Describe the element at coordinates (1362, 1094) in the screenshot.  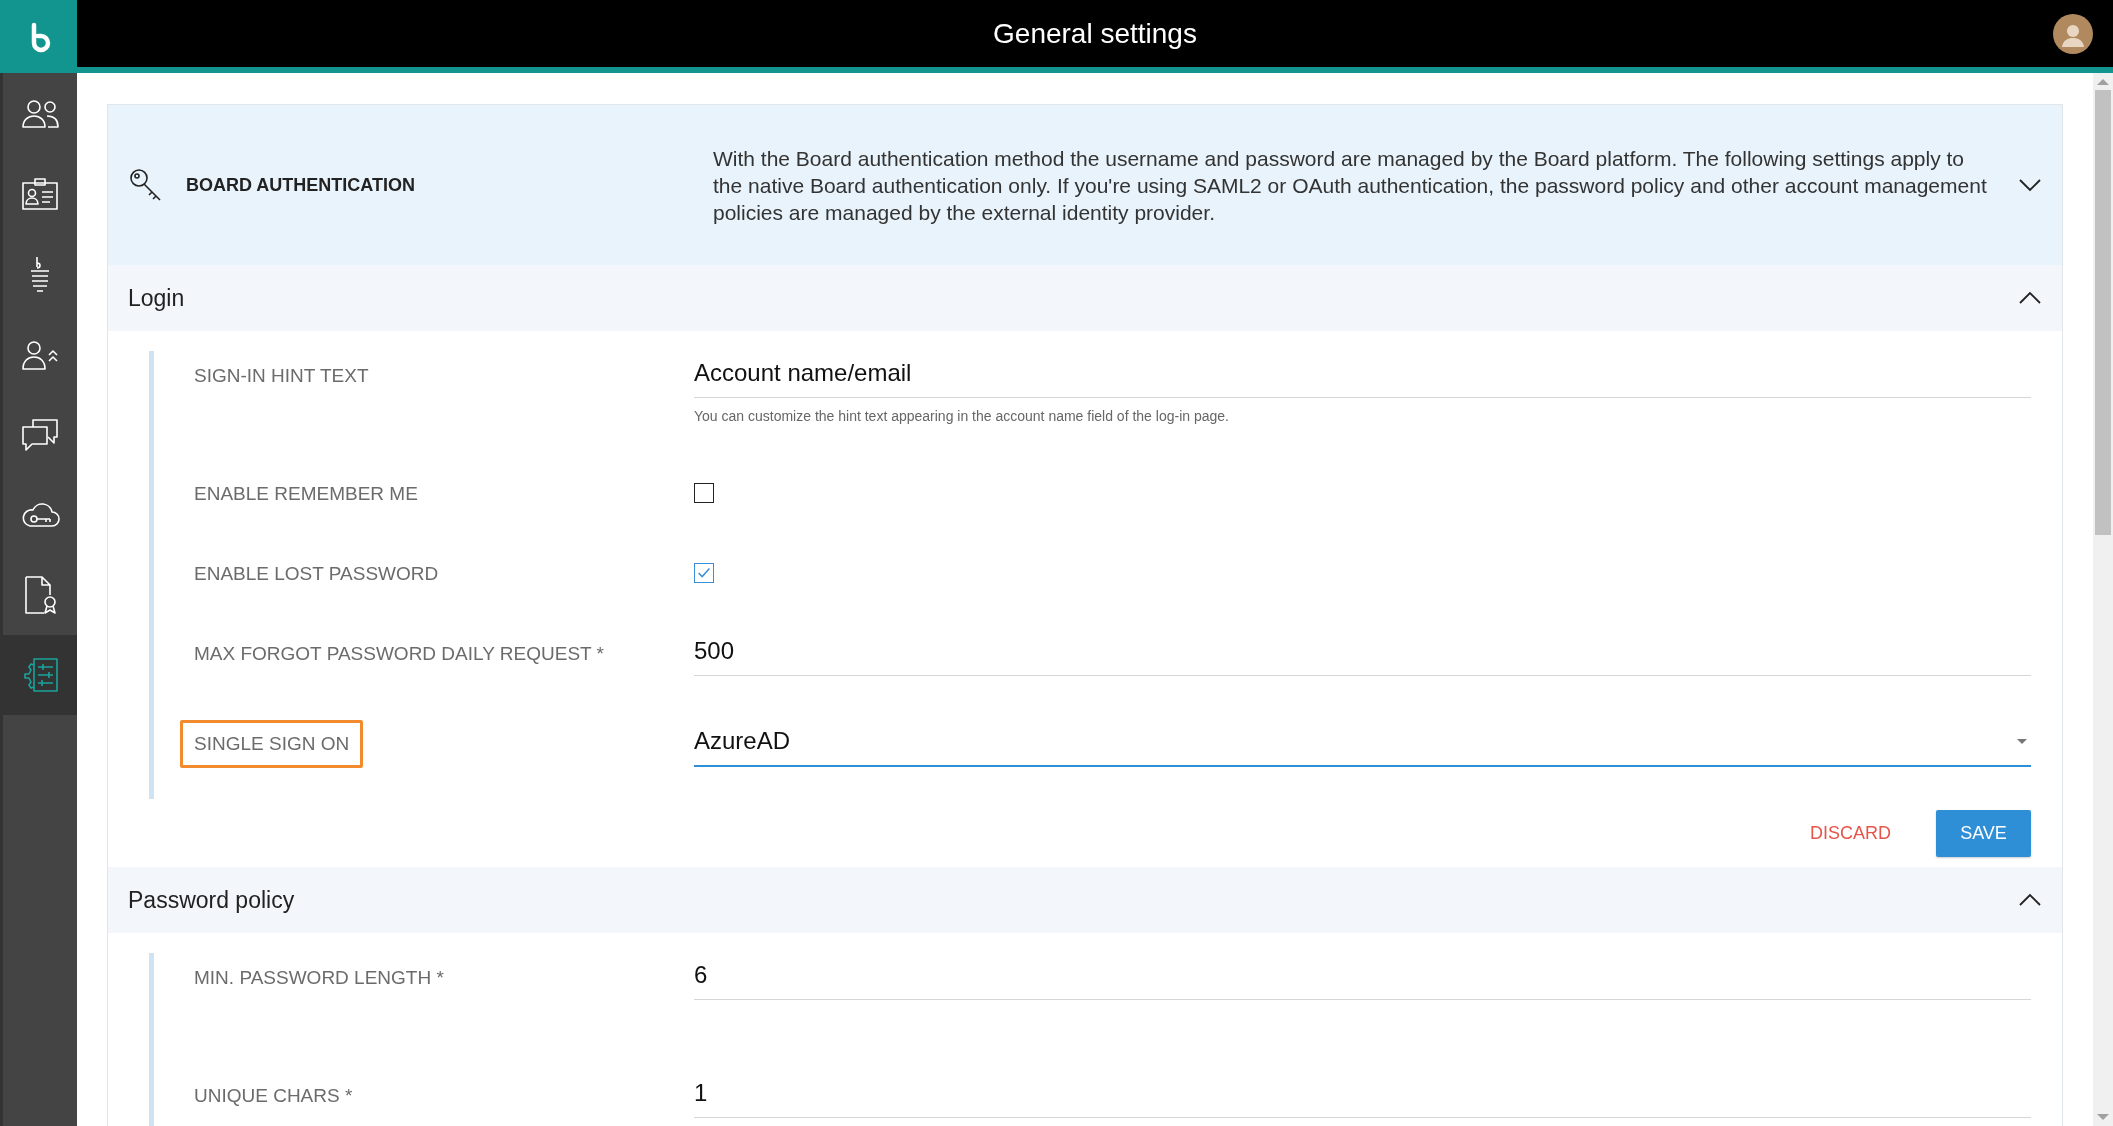
I see `text-field: 1` at that location.